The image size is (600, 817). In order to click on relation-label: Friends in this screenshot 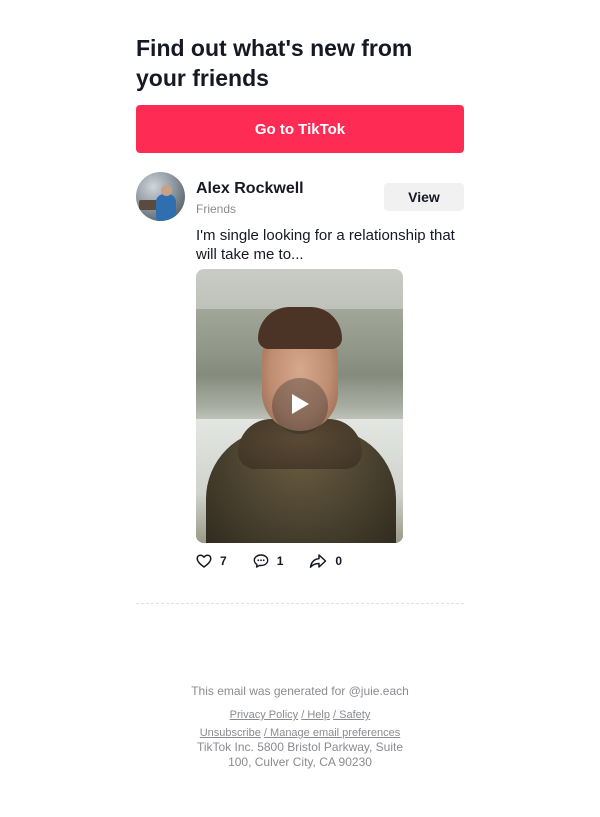, I will do `click(216, 209)`.